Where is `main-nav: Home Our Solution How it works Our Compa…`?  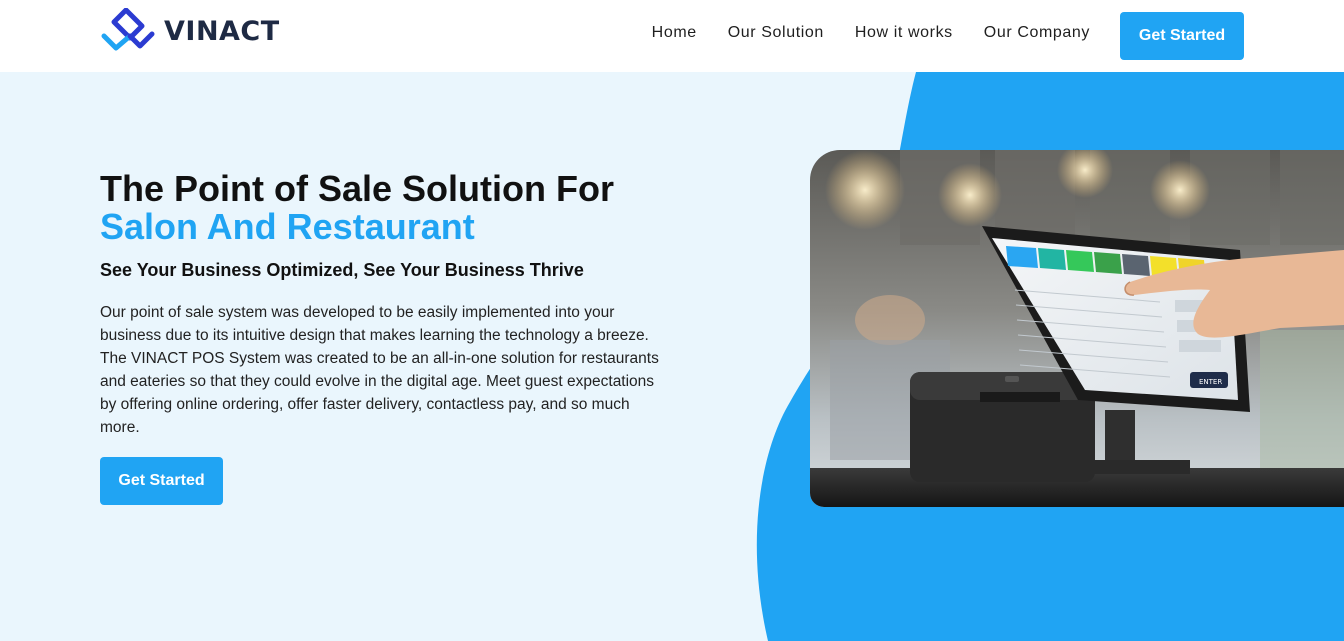
main-nav: Home Our Solution How it works Our Compa… is located at coordinates (855, 33).